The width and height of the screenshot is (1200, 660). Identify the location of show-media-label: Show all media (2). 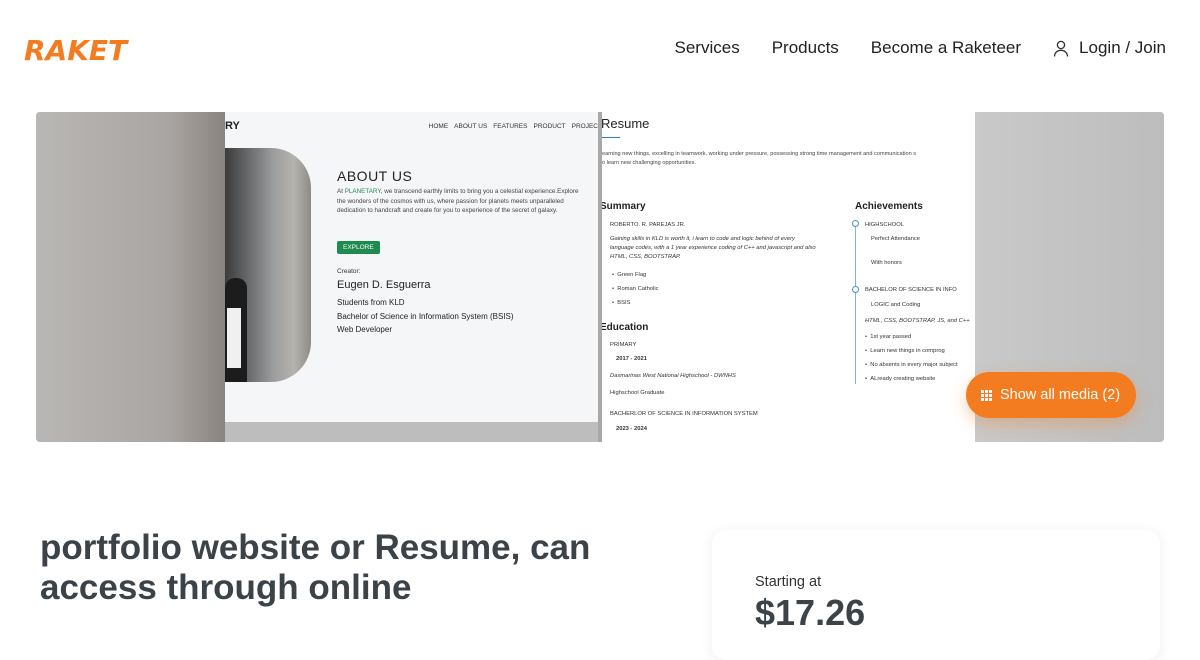
(1060, 395).